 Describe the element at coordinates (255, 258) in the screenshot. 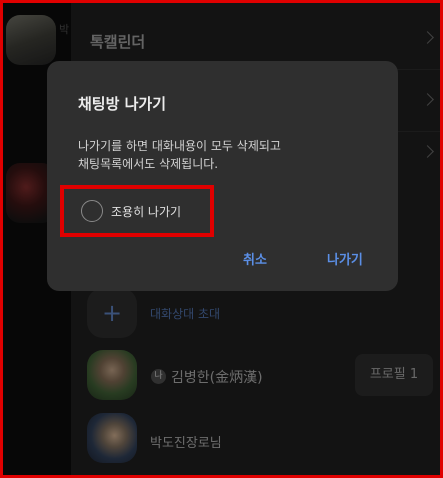

I see `cancel-button: 취소` at that location.